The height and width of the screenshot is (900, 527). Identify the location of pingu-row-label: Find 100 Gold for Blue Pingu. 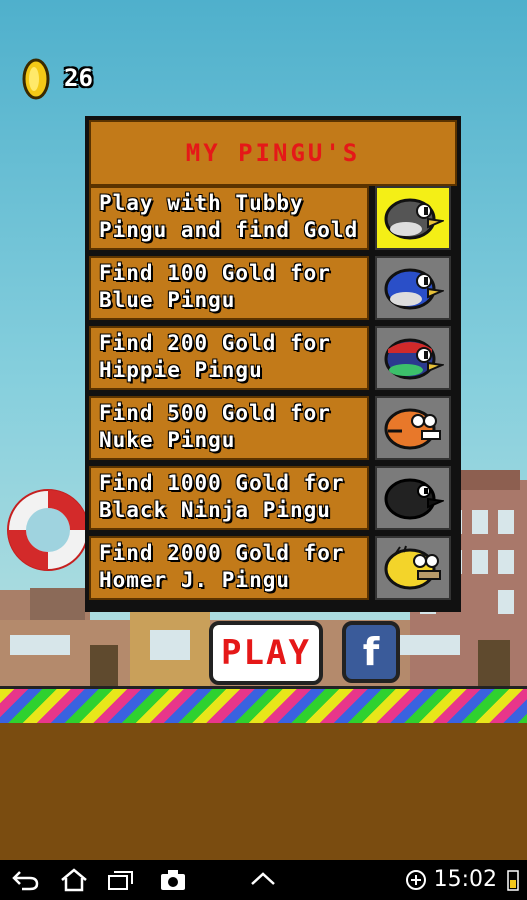
(229, 288).